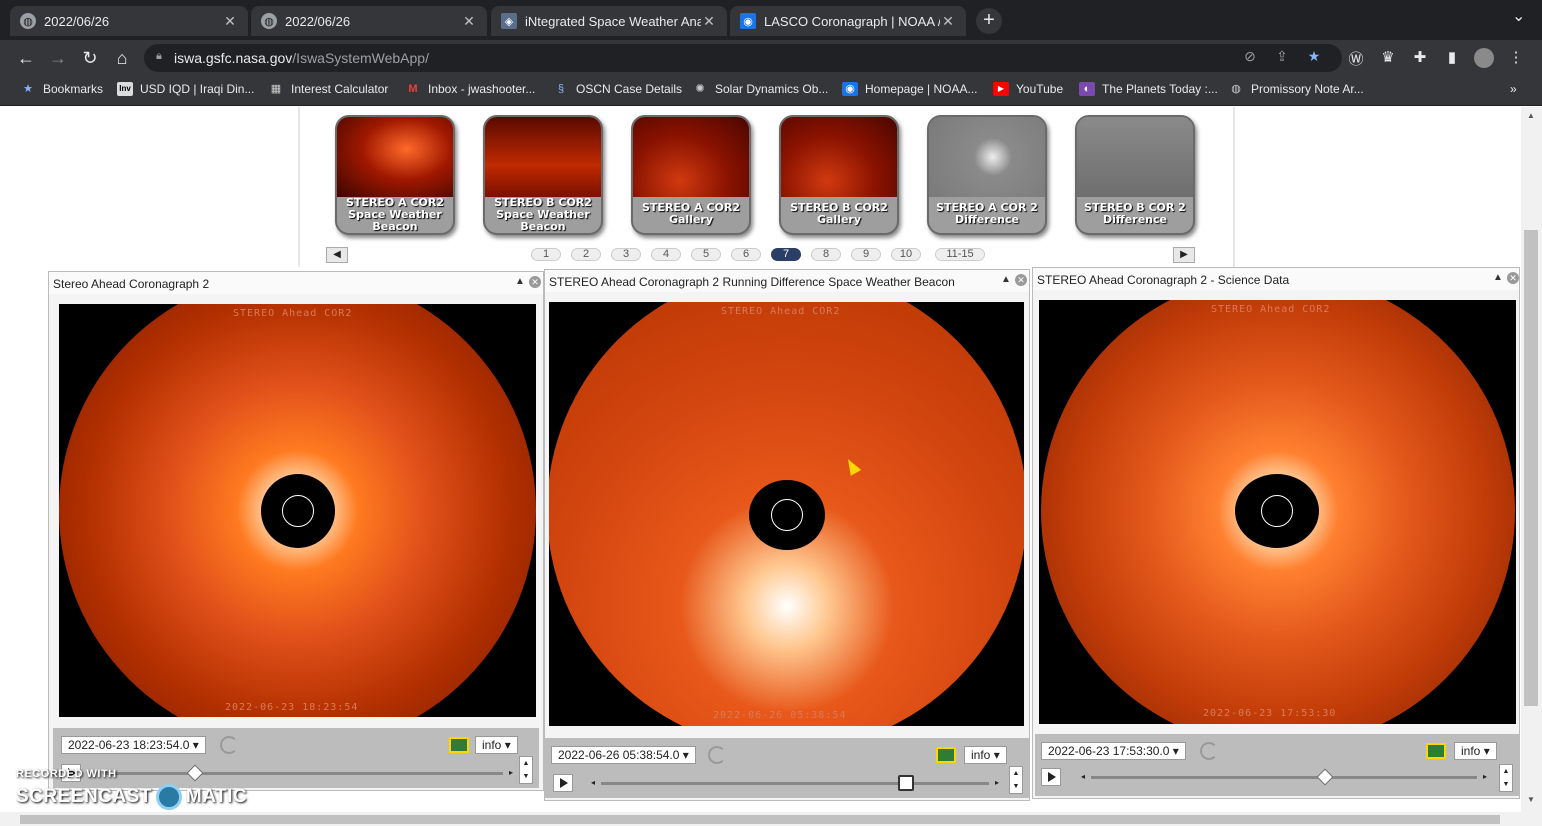  Describe the element at coordinates (826, 254) in the screenshot. I see `pager-page: 8` at that location.